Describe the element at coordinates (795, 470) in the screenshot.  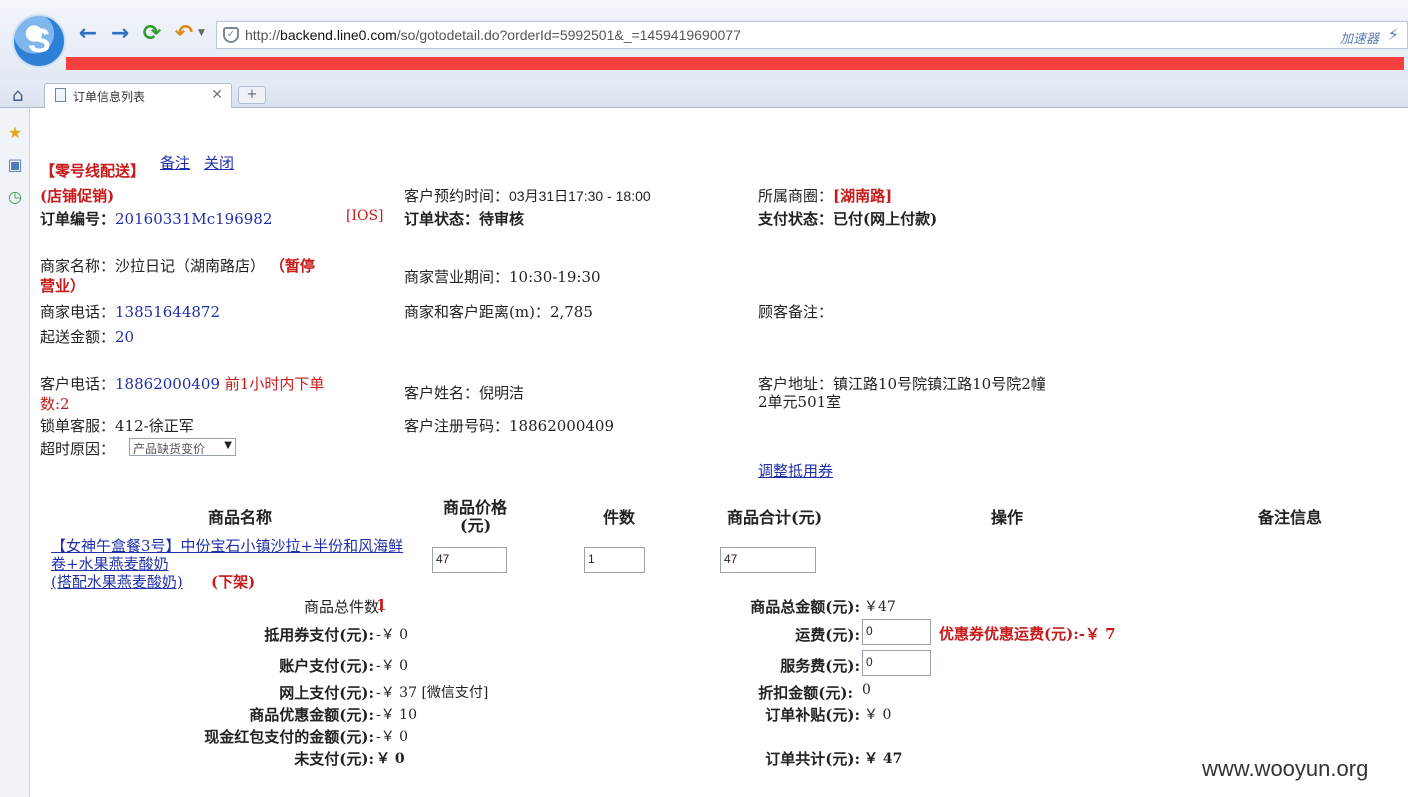
I see `adjust-coupon-link: 调整抵用券` at that location.